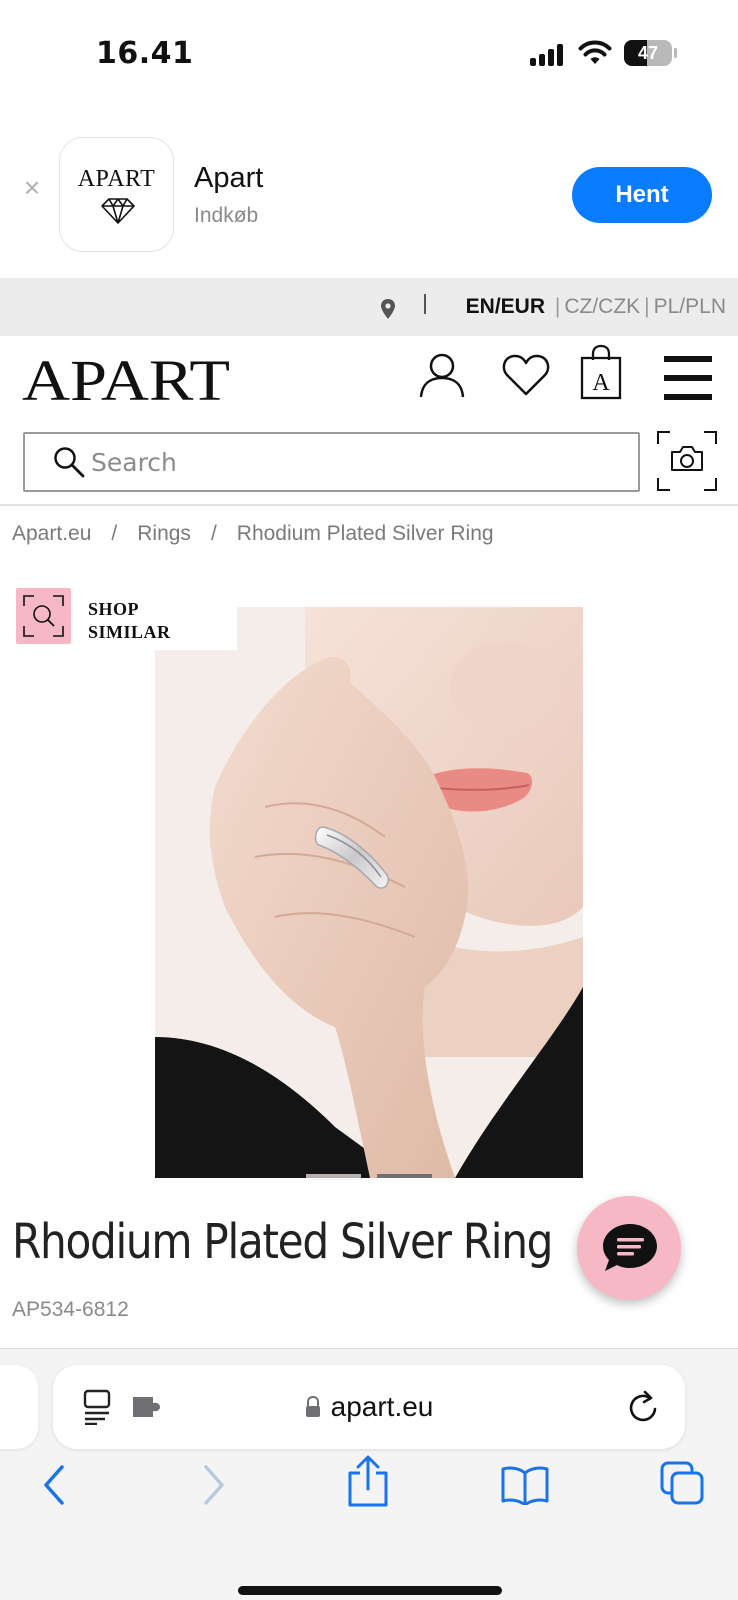 The image size is (738, 1600). Describe the element at coordinates (525, 1485) in the screenshot. I see `bookmarks-book-icon` at that location.